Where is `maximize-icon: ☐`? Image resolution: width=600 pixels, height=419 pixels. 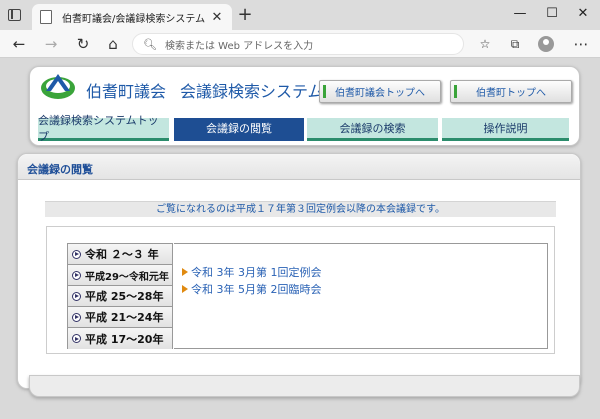
maximize-icon: ☐ is located at coordinates (552, 14).